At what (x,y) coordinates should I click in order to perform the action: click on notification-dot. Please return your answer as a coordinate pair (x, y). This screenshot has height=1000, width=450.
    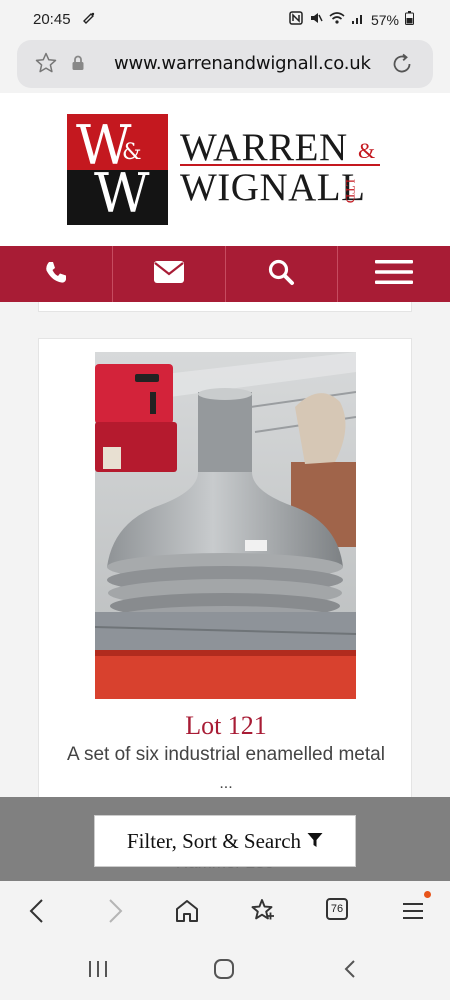
    Looking at the image, I should click on (427, 894).